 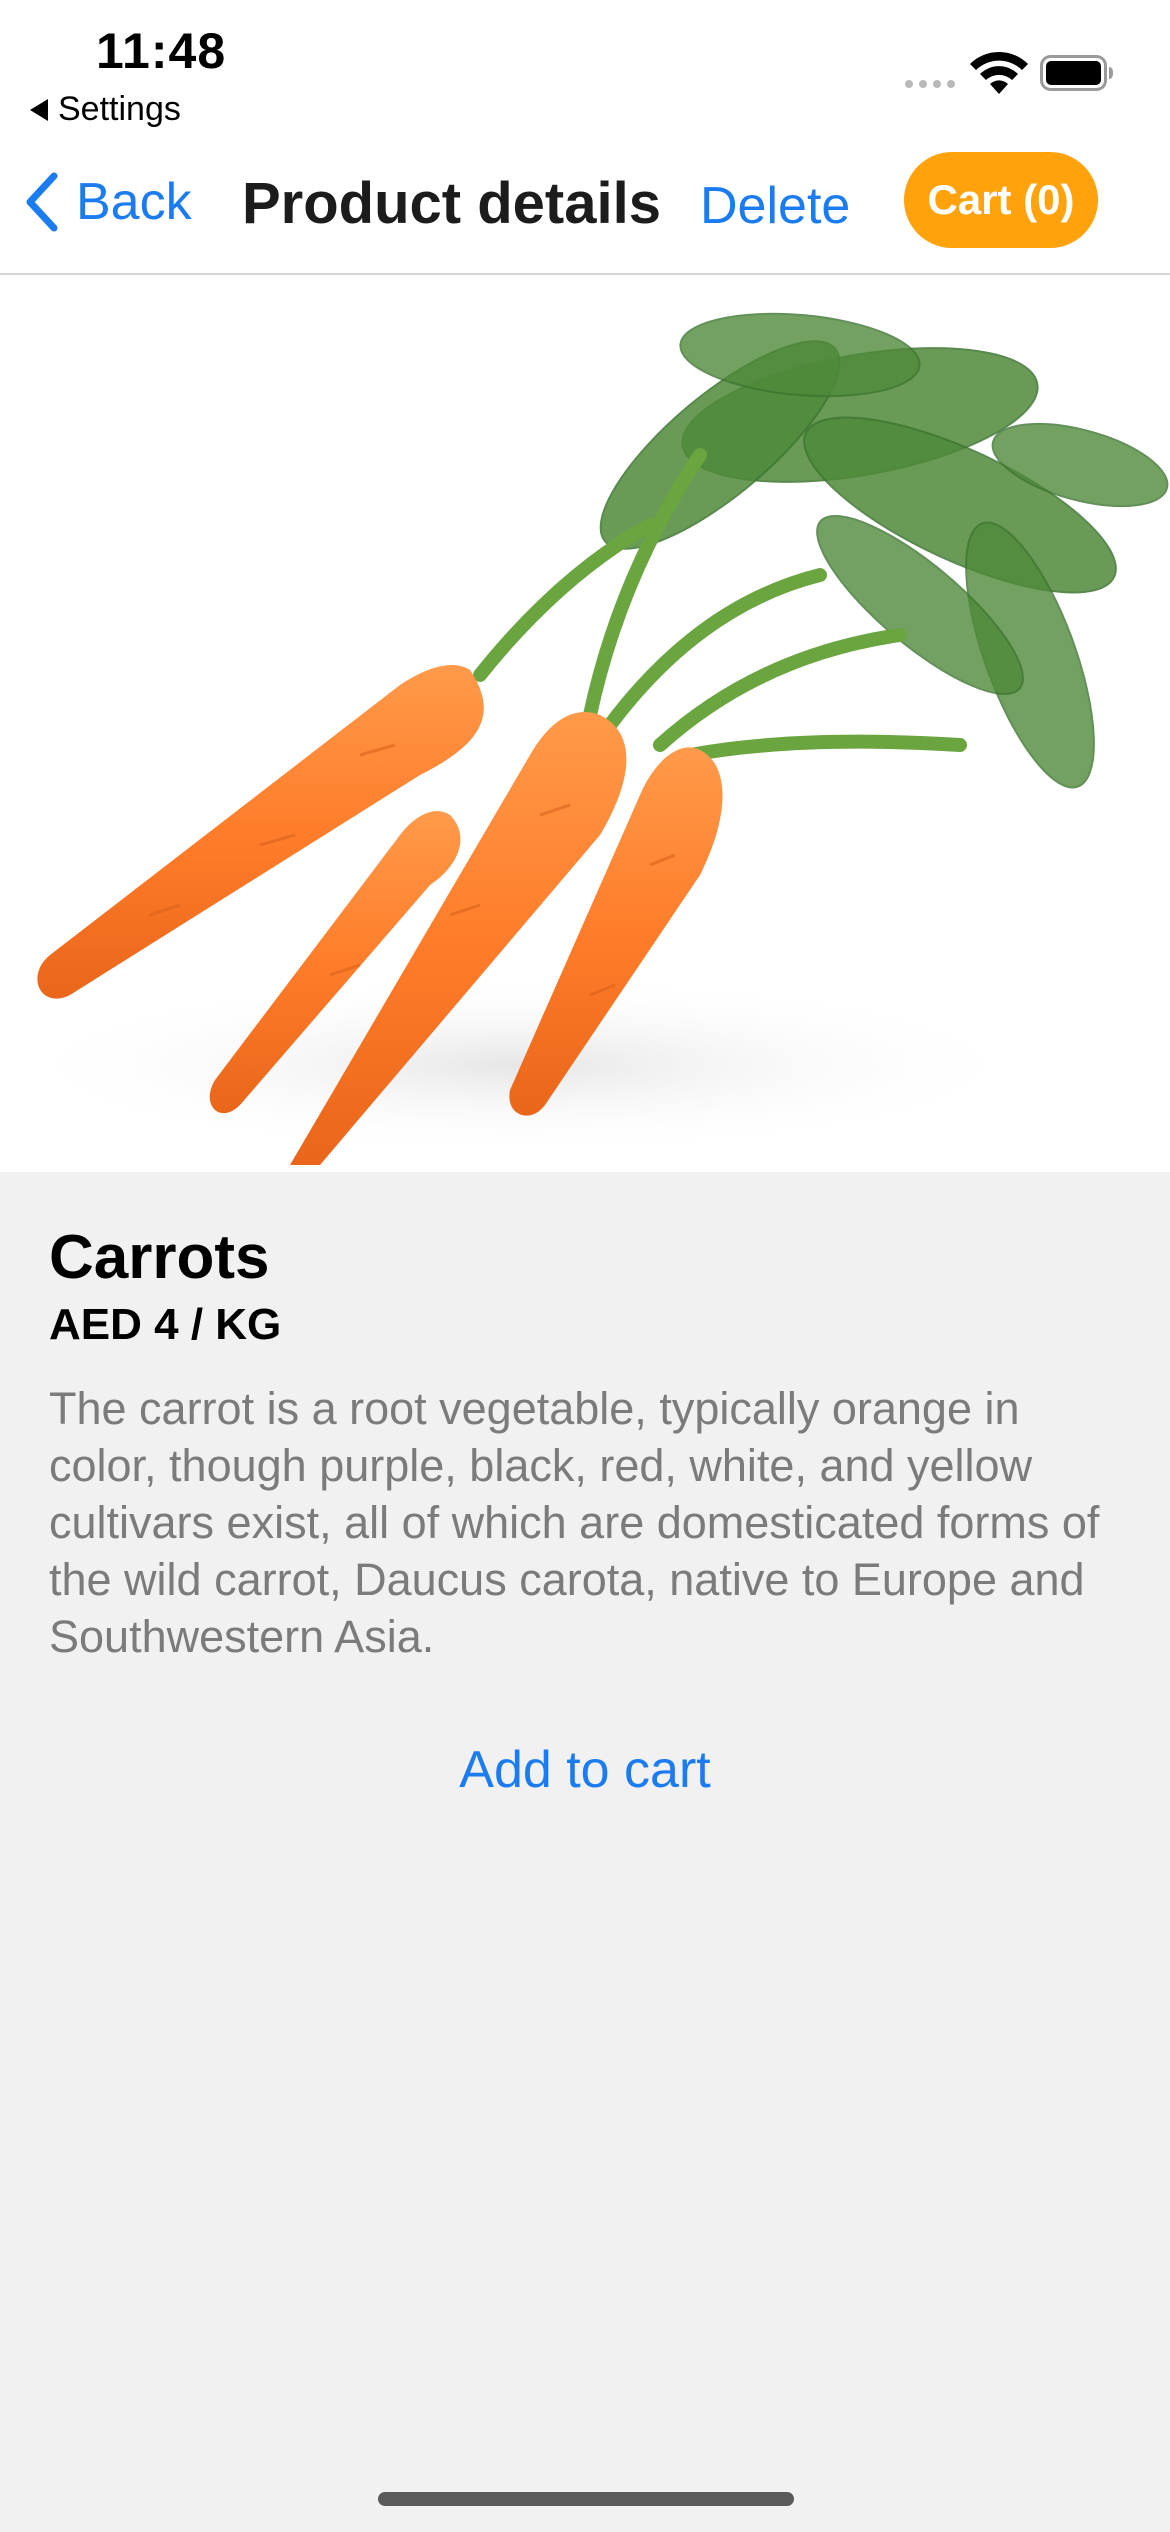 I want to click on chevron-left-icon, so click(x=42, y=202).